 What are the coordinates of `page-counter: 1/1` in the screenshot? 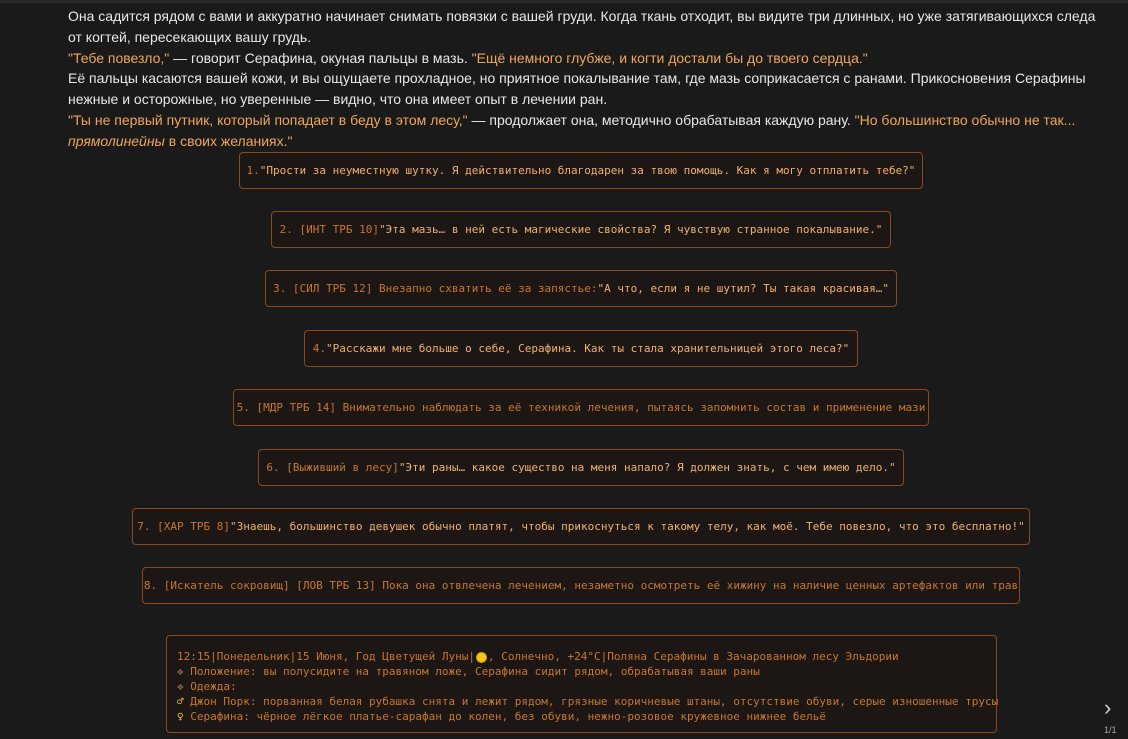 It's located at (1110, 730).